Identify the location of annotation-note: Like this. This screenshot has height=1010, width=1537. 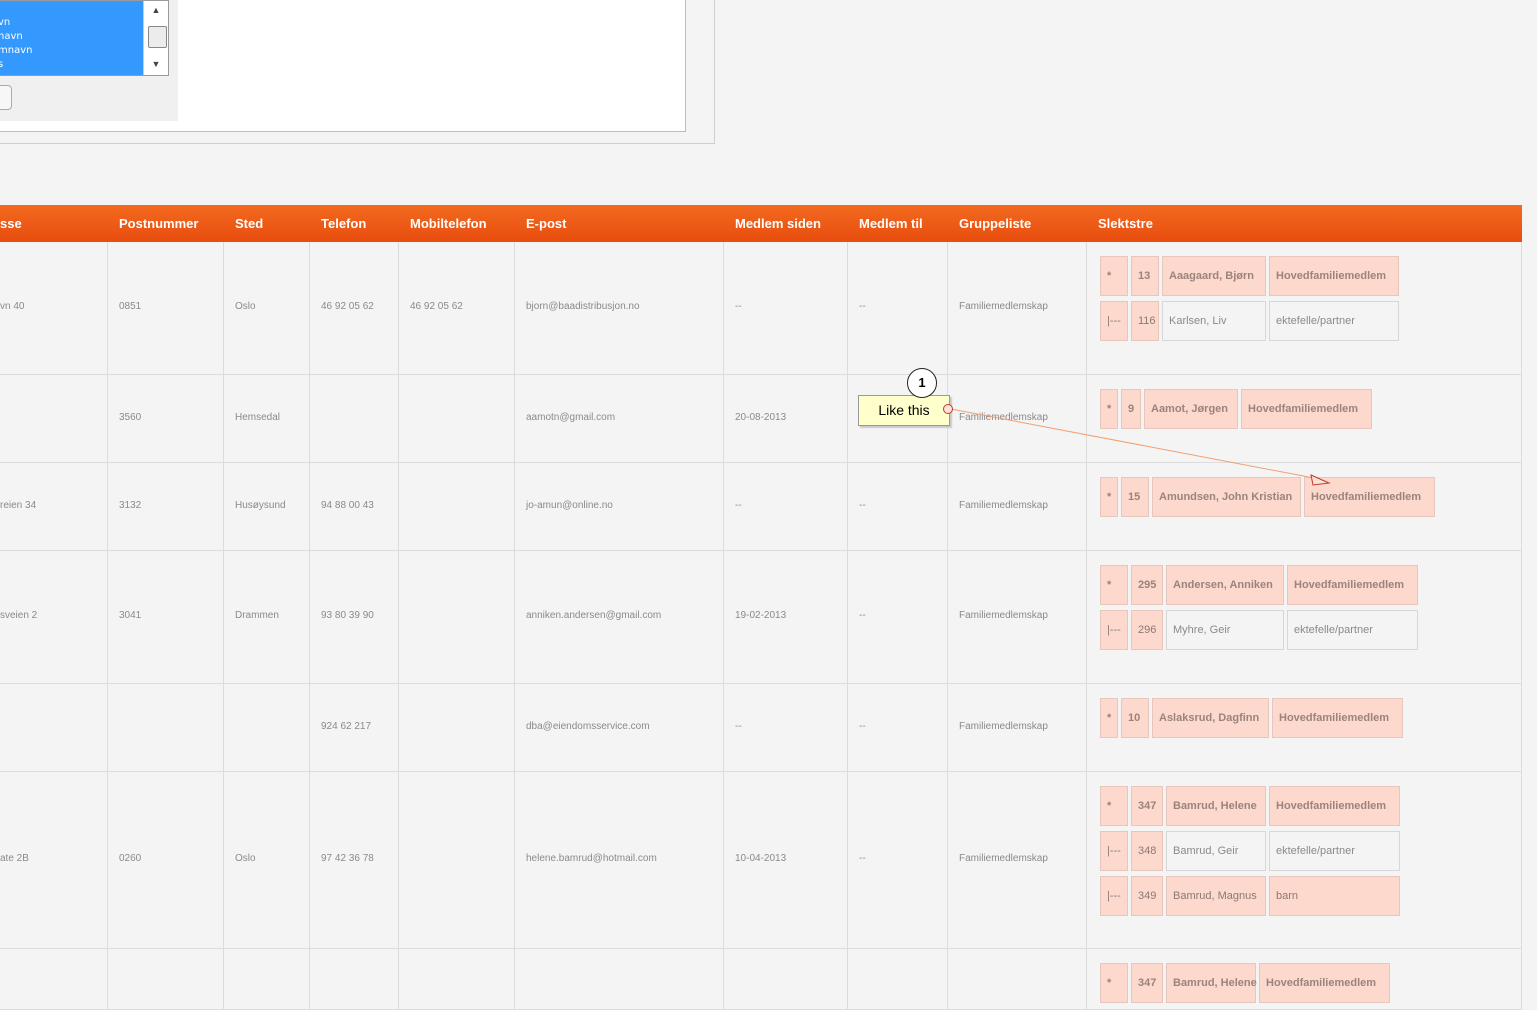
(904, 410).